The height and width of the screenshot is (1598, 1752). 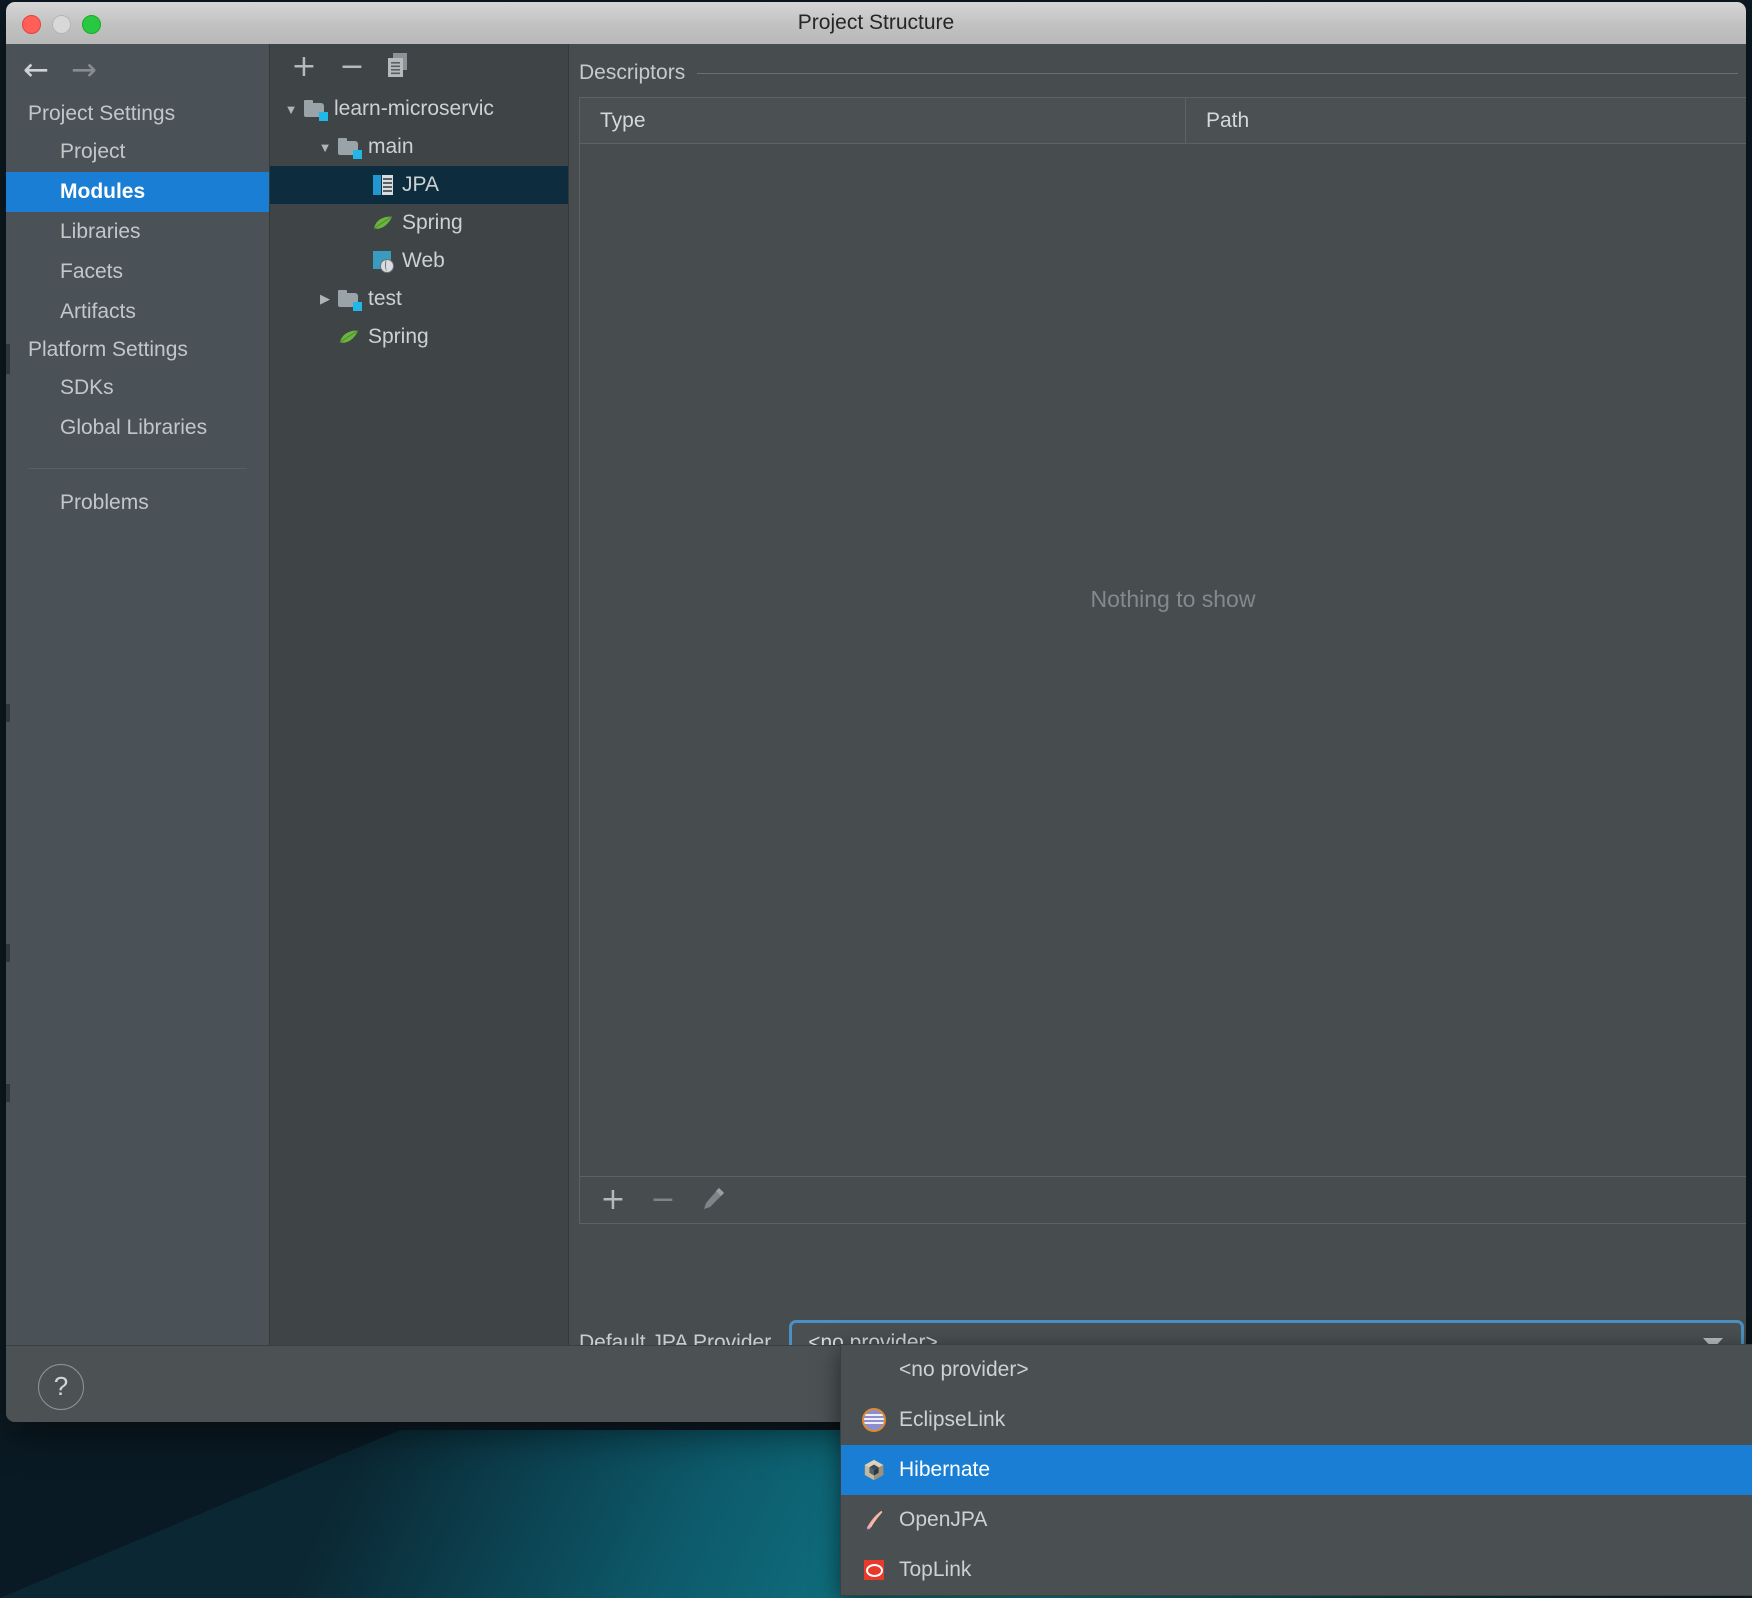 I want to click on dropdown-option-label: Hibernate, so click(x=945, y=1469).